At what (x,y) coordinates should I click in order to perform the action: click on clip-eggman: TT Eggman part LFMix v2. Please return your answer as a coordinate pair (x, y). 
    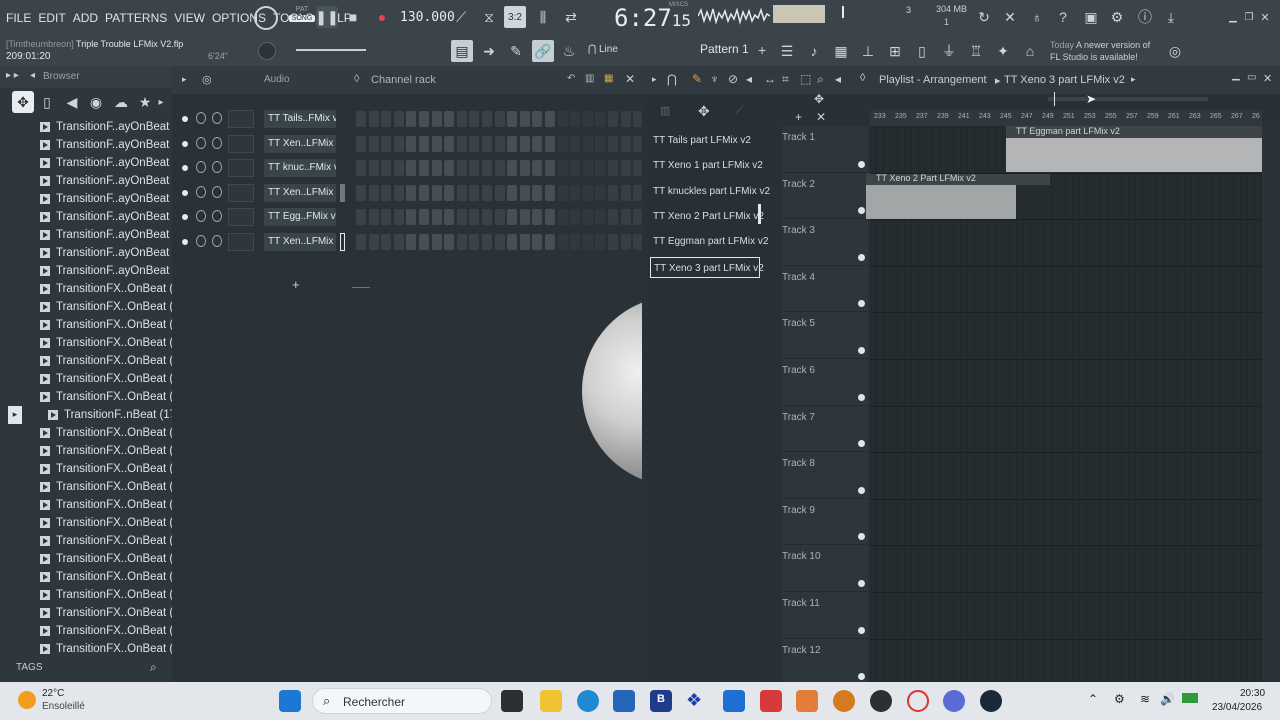
    Looking at the image, I should click on (1134, 149).